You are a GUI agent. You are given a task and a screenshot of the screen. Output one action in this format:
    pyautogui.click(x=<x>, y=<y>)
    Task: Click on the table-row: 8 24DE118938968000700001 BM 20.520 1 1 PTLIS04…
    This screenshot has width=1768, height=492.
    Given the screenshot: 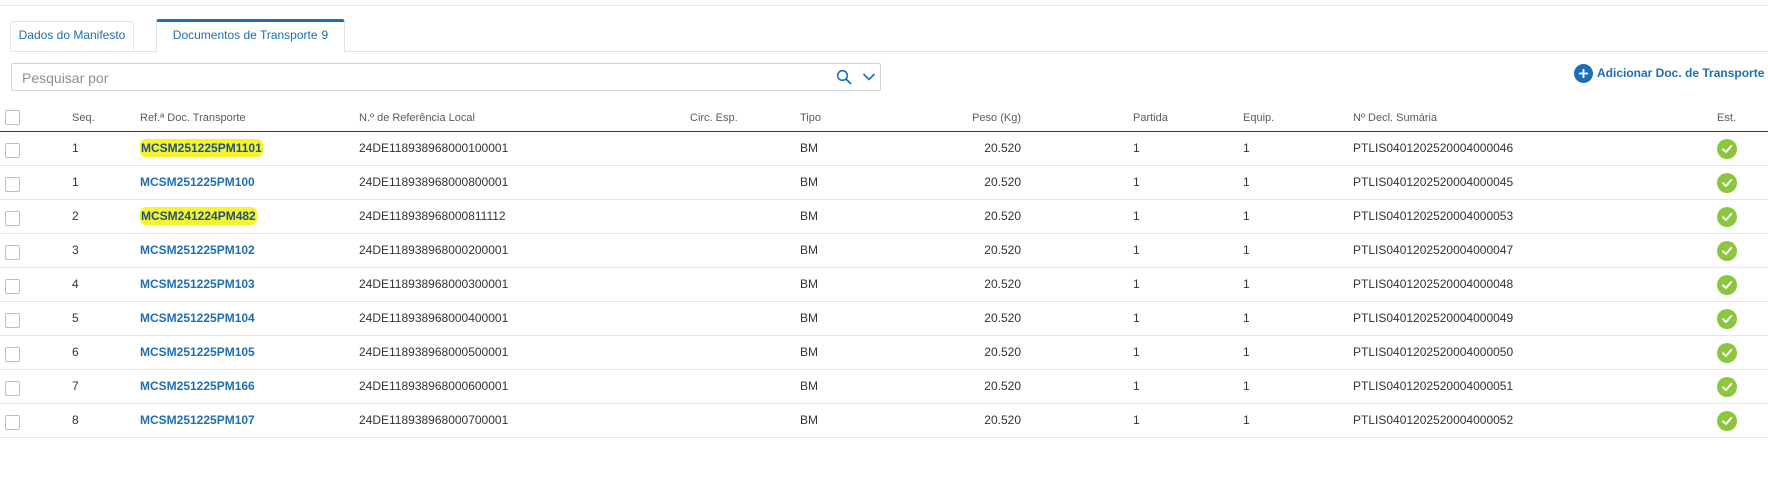 What is the action you would take?
    pyautogui.click(x=884, y=421)
    